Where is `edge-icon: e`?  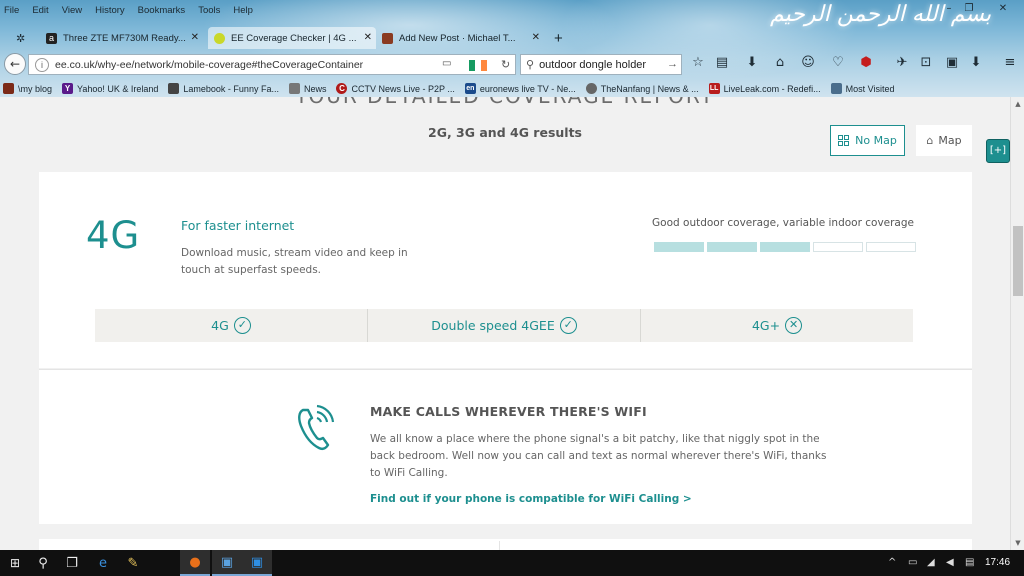 edge-icon: e is located at coordinates (103, 563).